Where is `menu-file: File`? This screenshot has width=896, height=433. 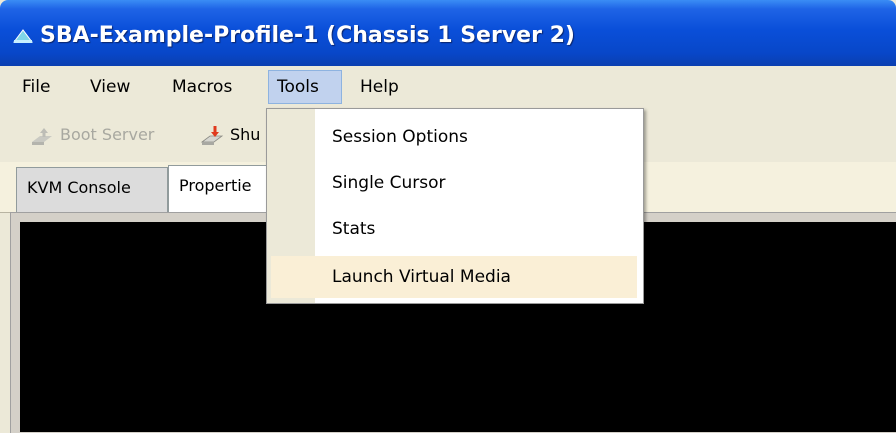
menu-file: File is located at coordinates (36, 87).